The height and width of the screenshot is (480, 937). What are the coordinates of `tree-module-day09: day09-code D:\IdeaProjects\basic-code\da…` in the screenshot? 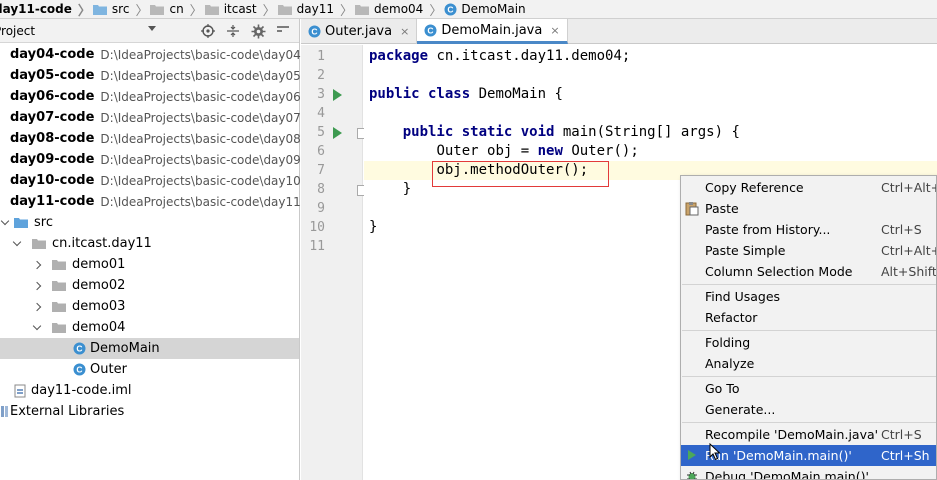 It's located at (159, 159).